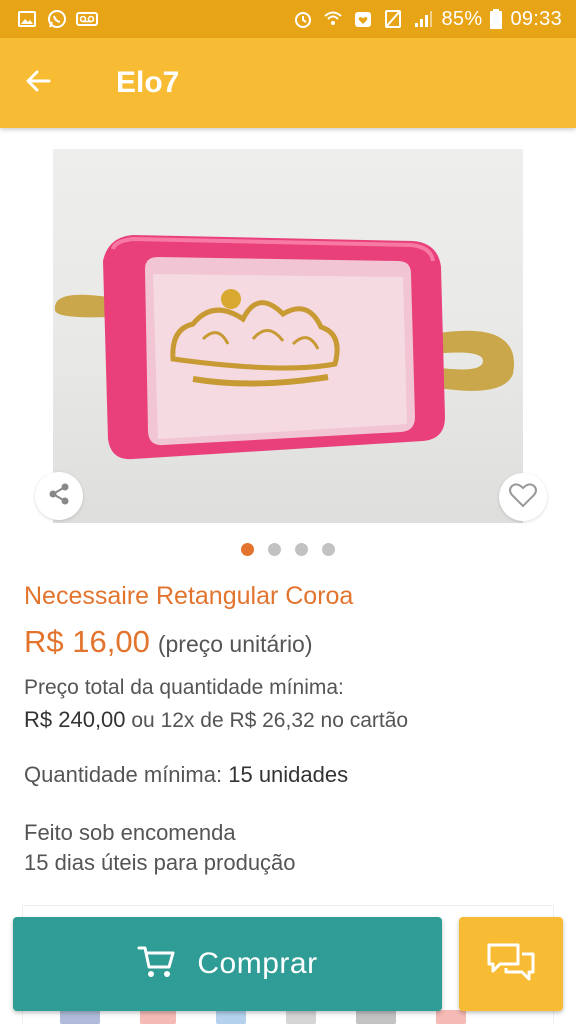 The height and width of the screenshot is (1024, 576). What do you see at coordinates (156, 964) in the screenshot?
I see `cart-icon` at bounding box center [156, 964].